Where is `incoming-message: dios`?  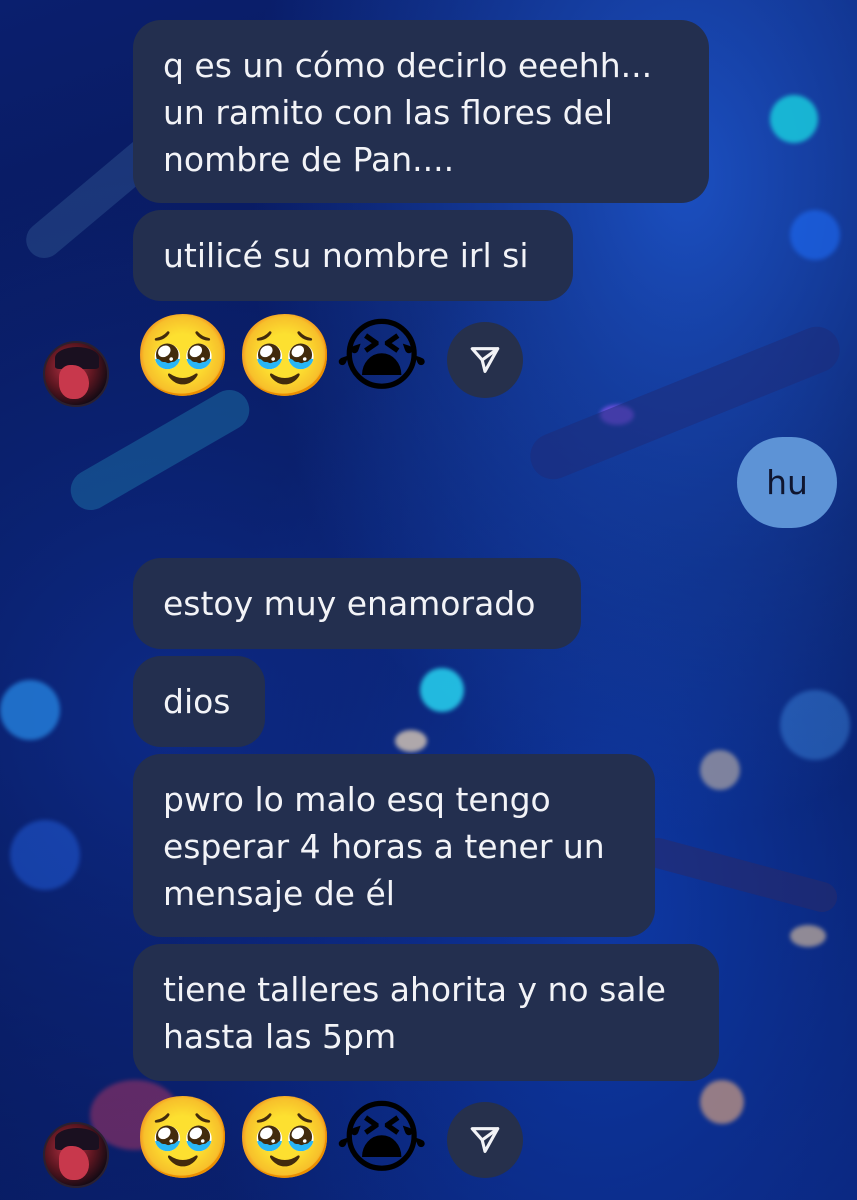
incoming-message: dios is located at coordinates (199, 701).